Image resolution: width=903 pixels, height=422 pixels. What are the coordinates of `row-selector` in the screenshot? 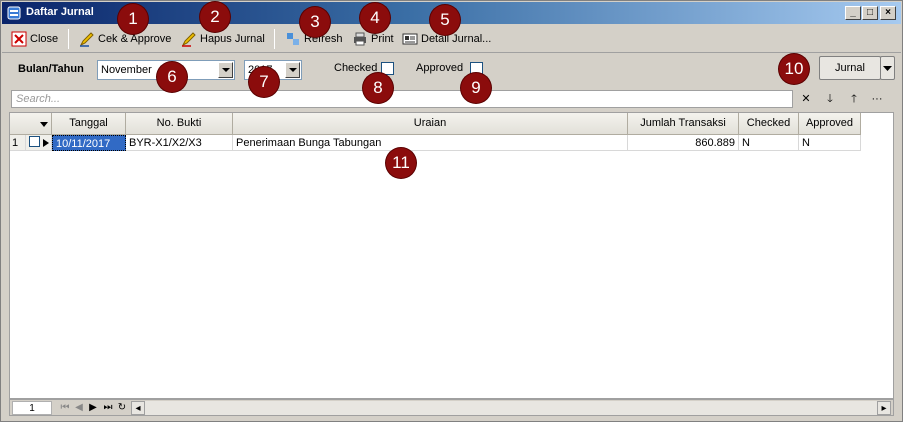 It's located at (39, 143).